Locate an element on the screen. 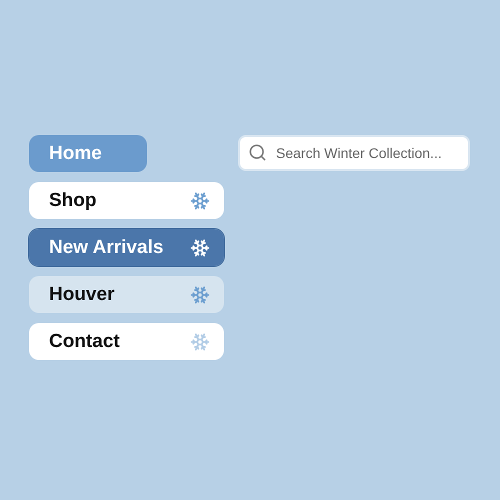 The height and width of the screenshot is (500, 500). menu-item: Shop is located at coordinates (126, 200).